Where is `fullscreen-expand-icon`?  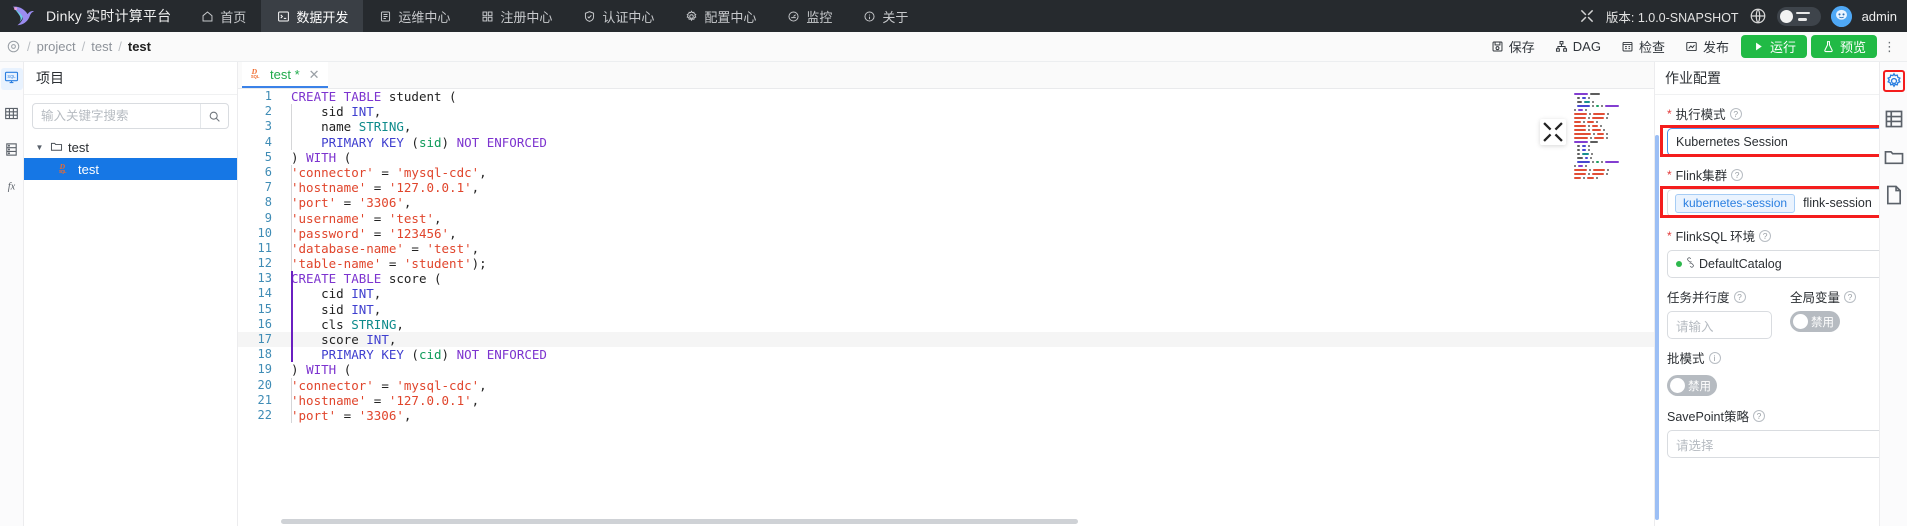 fullscreen-expand-icon is located at coordinates (1553, 132).